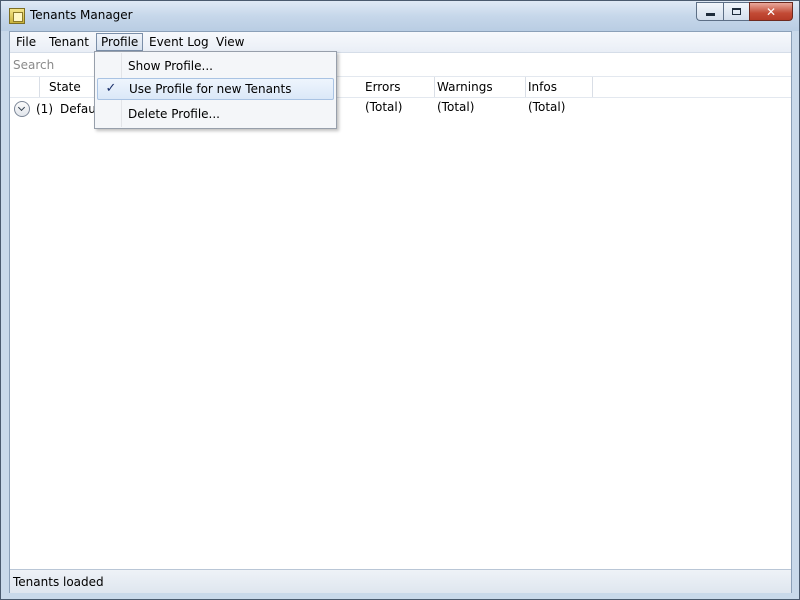  Describe the element at coordinates (400, 42) in the screenshot. I see `menu-bar: File Tenant Profile Event Log View` at that location.